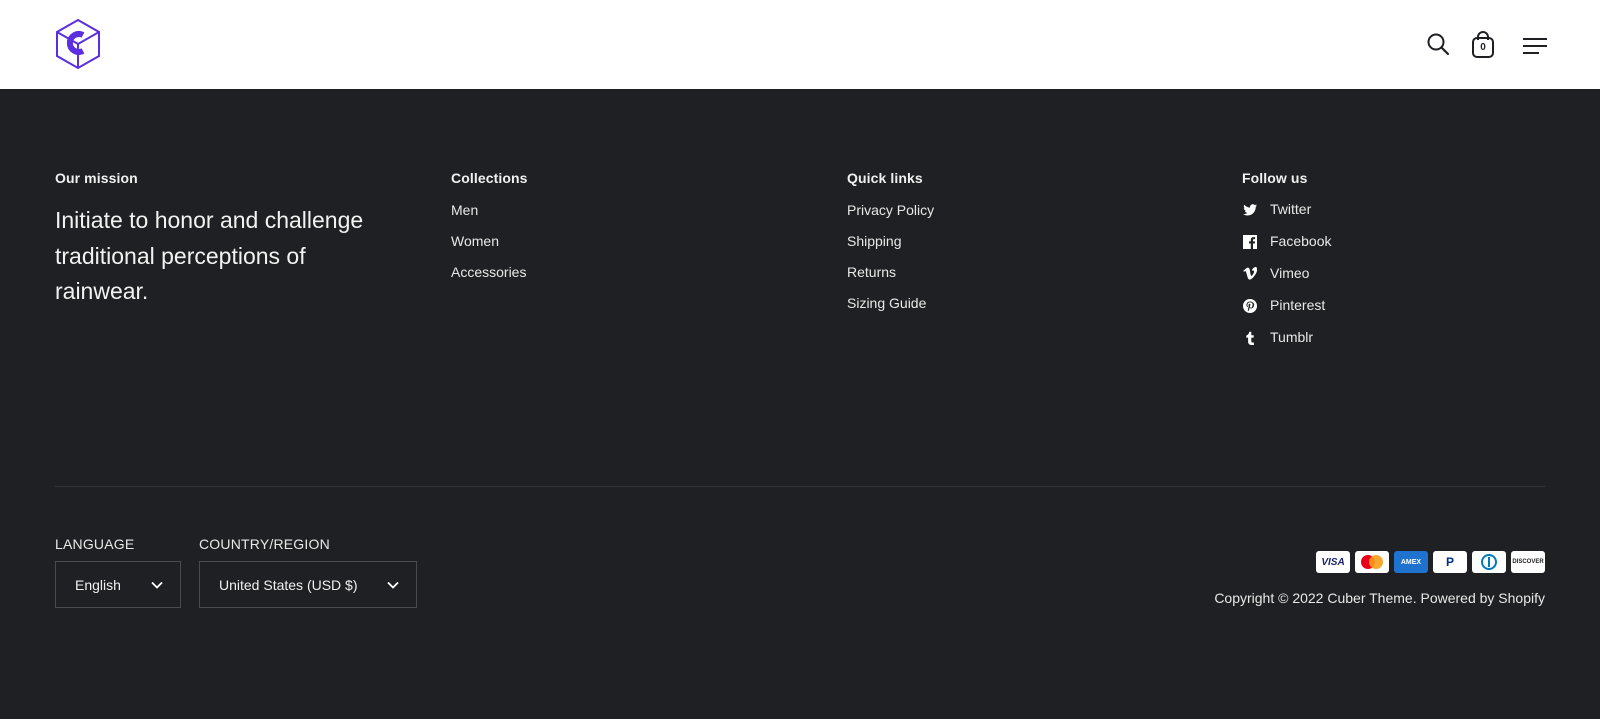 The image size is (1600, 719). What do you see at coordinates (98, 584) in the screenshot?
I see `language-selected-value: English` at bounding box center [98, 584].